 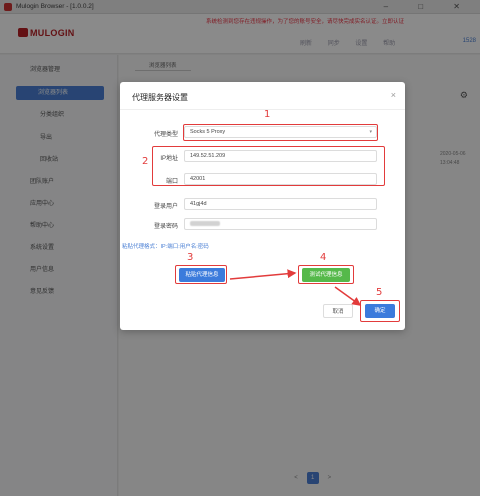 I want to click on annotation-arrows, so click(x=295, y=287).